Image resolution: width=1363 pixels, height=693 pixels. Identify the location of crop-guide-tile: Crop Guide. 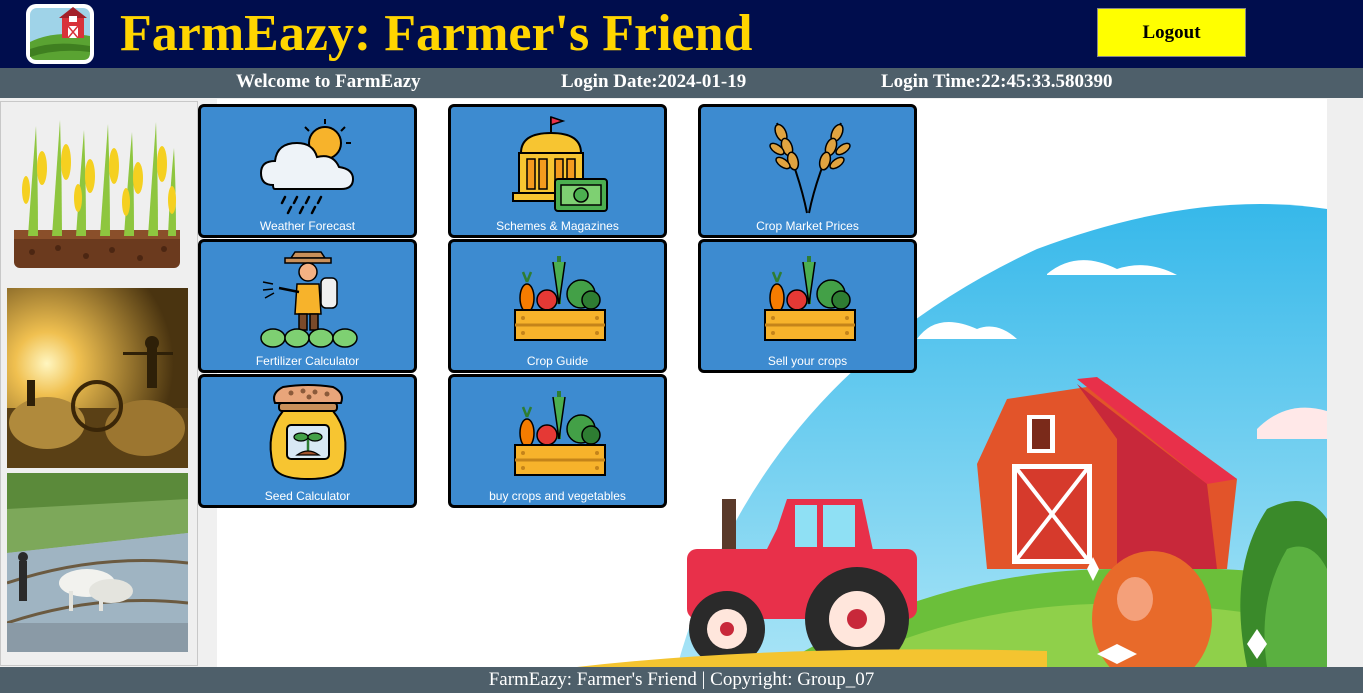
(557, 306).